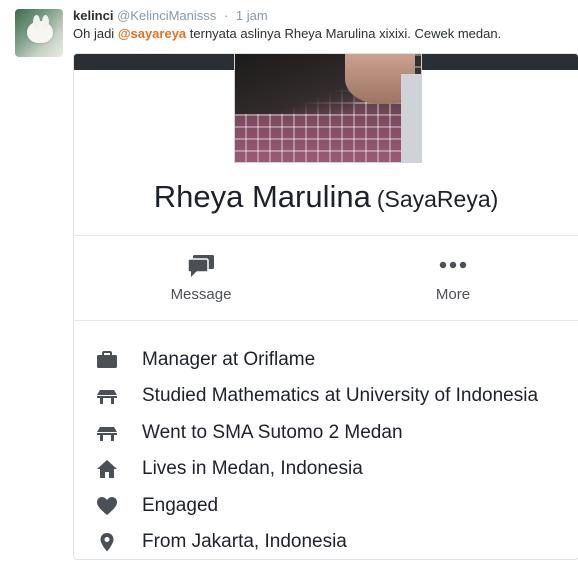  Describe the element at coordinates (107, 506) in the screenshot. I see `heart-icon` at that location.